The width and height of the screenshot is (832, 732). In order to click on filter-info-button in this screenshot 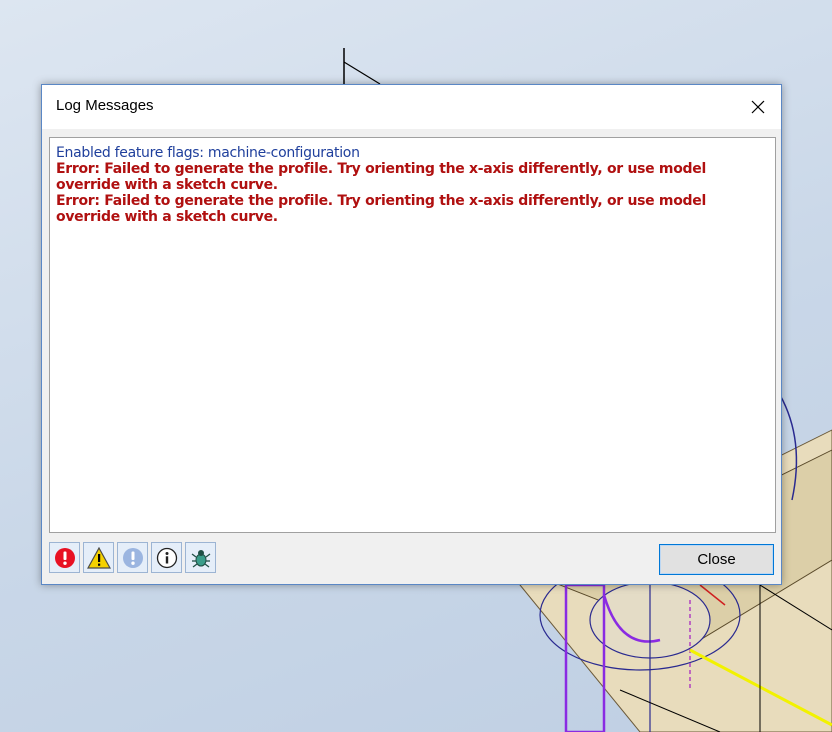, I will do `click(166, 557)`.